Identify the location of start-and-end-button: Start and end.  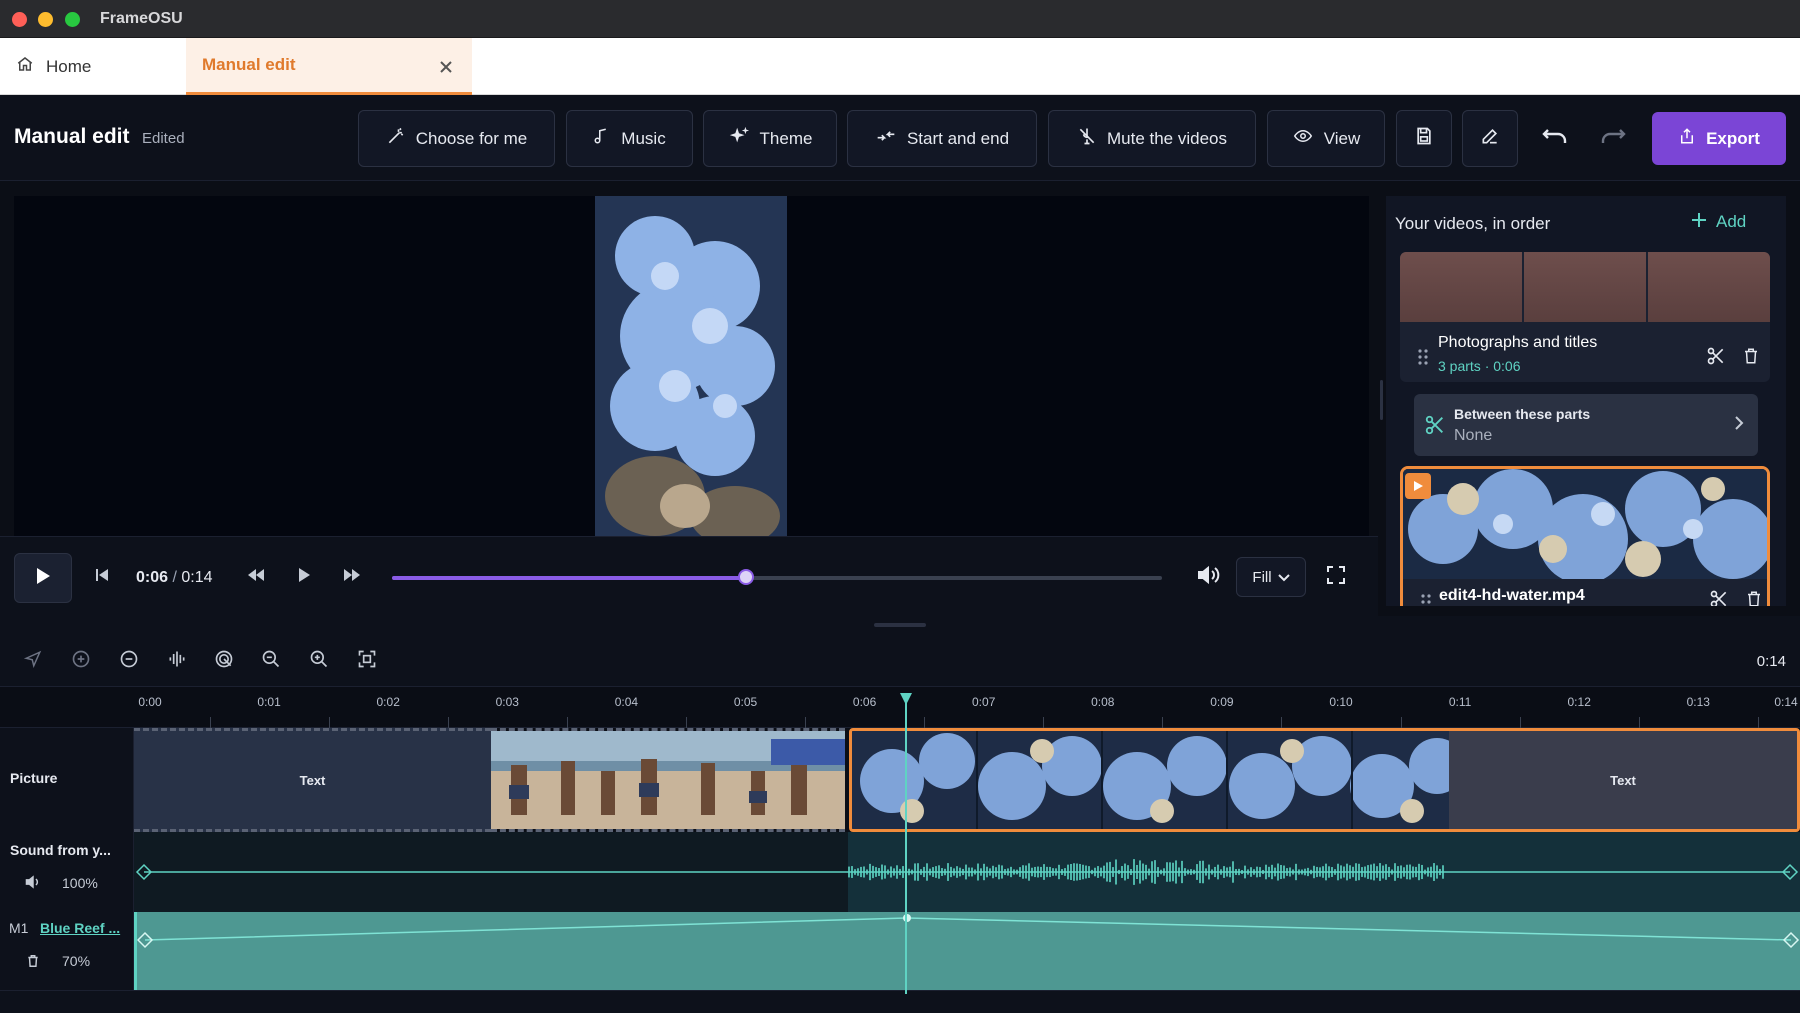
(942, 138).